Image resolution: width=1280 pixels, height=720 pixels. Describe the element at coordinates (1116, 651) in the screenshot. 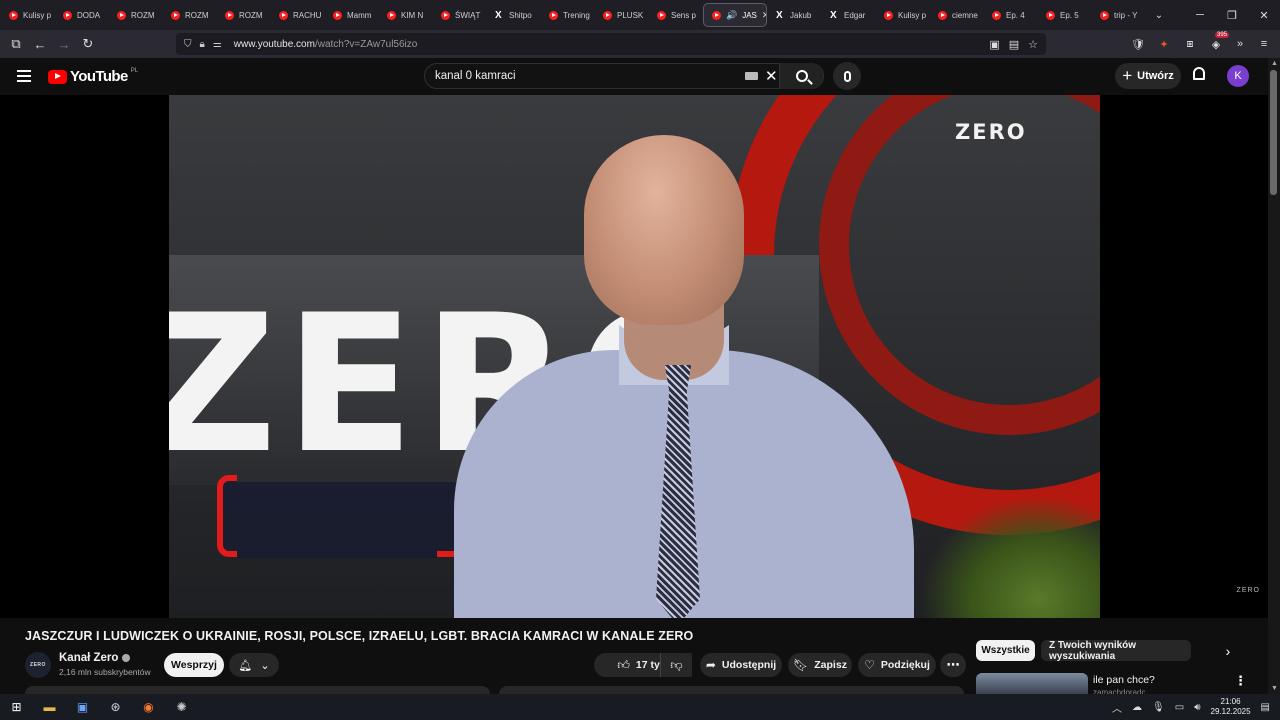

I see `chip-from-search: Z Twoich wyników wyszukiwania` at that location.